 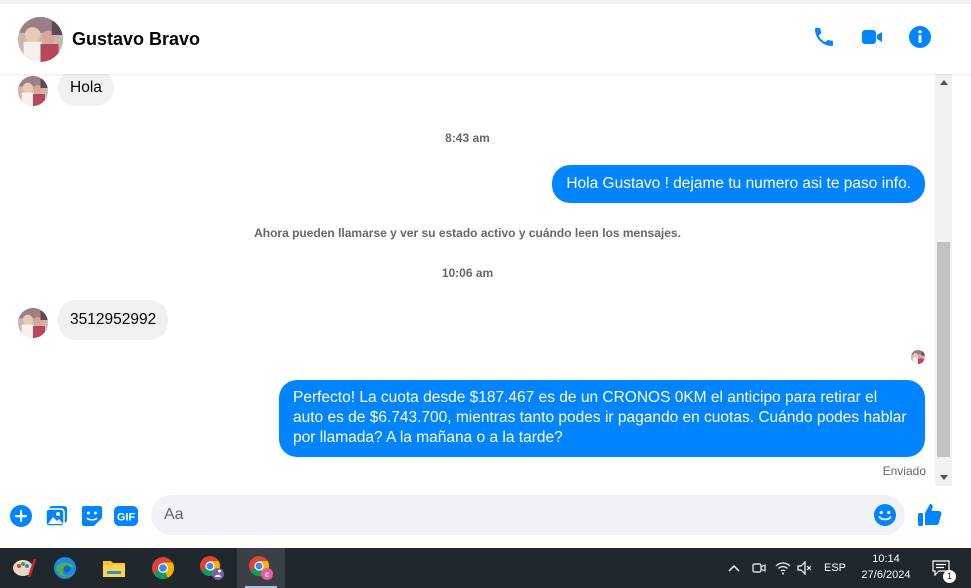 What do you see at coordinates (949, 576) in the screenshot?
I see `notification-count-badge: 1` at bounding box center [949, 576].